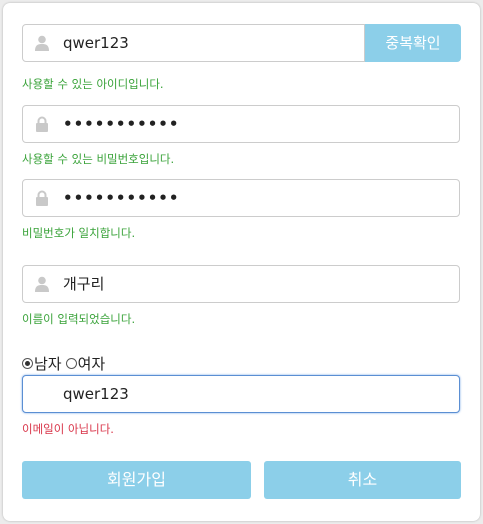  I want to click on password-confirm-field: •••••••••••, so click(241, 198).